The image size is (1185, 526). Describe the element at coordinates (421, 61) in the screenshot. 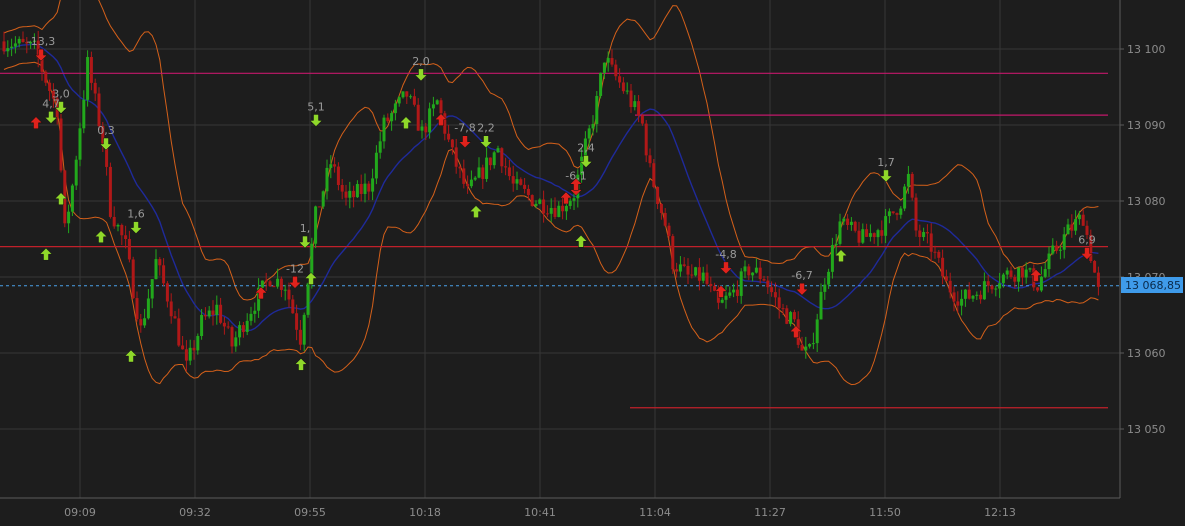

I see `signal-label: 2,0` at that location.